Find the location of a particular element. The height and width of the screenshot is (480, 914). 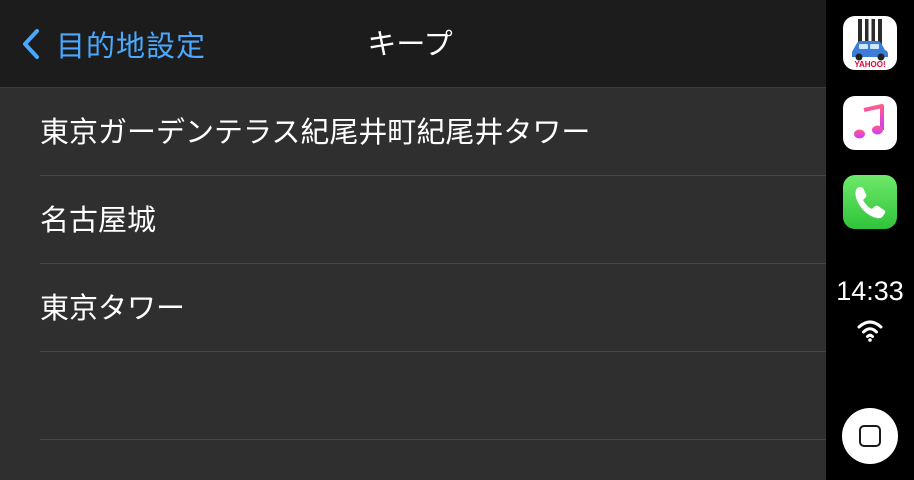

phone-icon is located at coordinates (870, 202).